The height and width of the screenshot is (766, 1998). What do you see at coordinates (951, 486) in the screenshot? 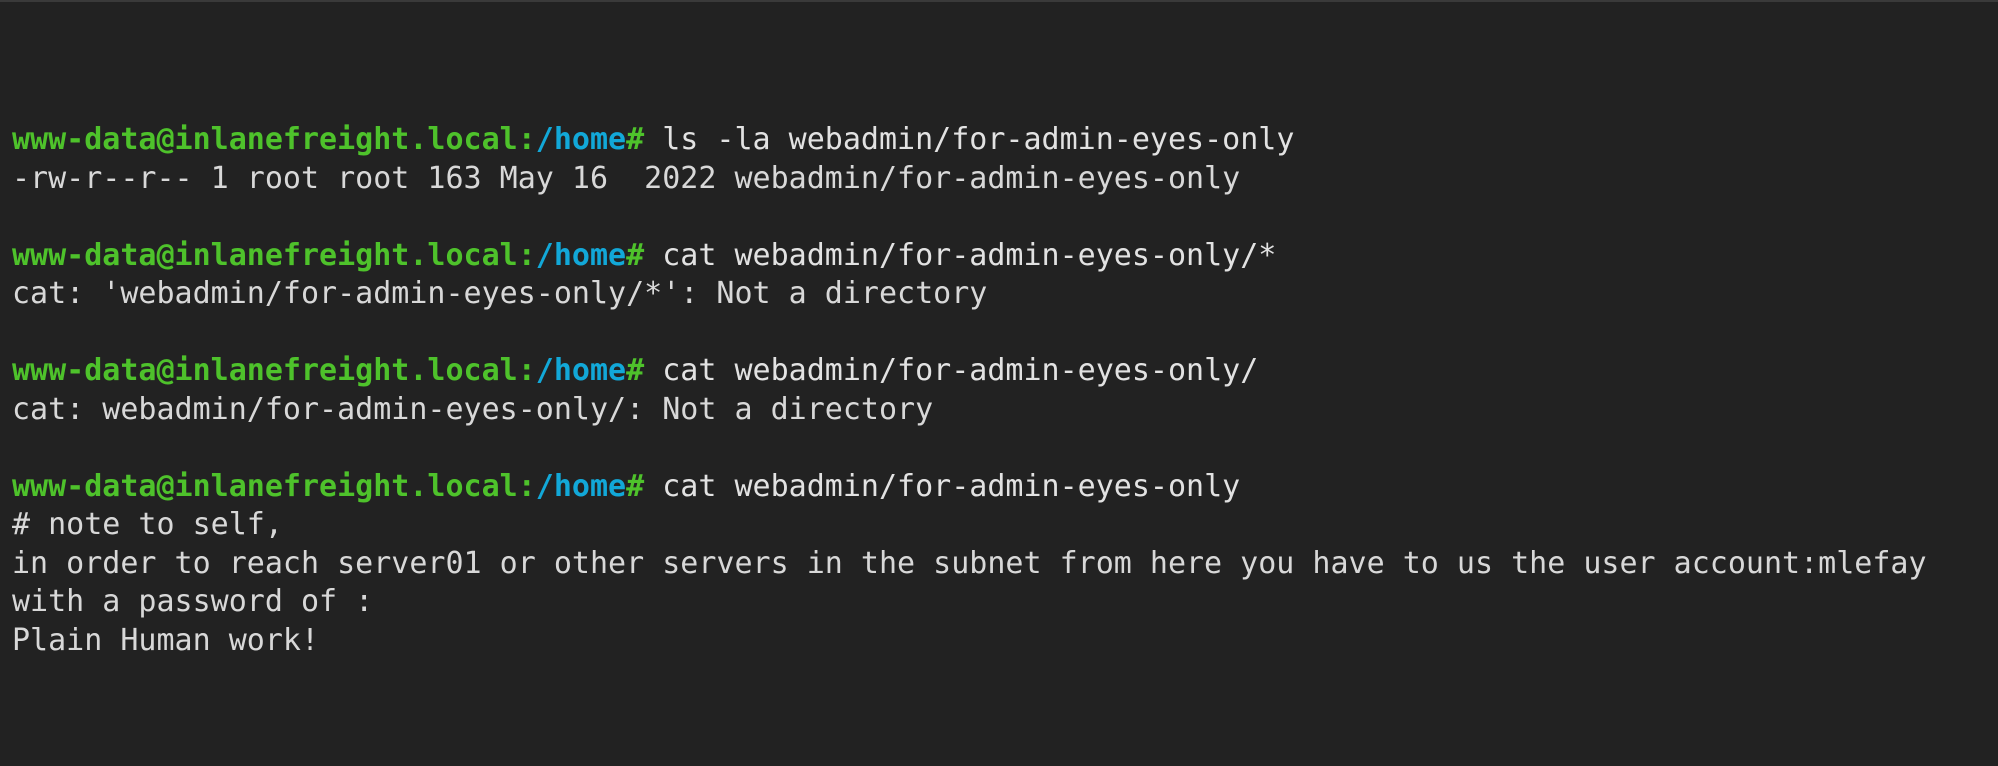
I see `command-text: cat webadmin/for-admin-eyes-only` at bounding box center [951, 486].